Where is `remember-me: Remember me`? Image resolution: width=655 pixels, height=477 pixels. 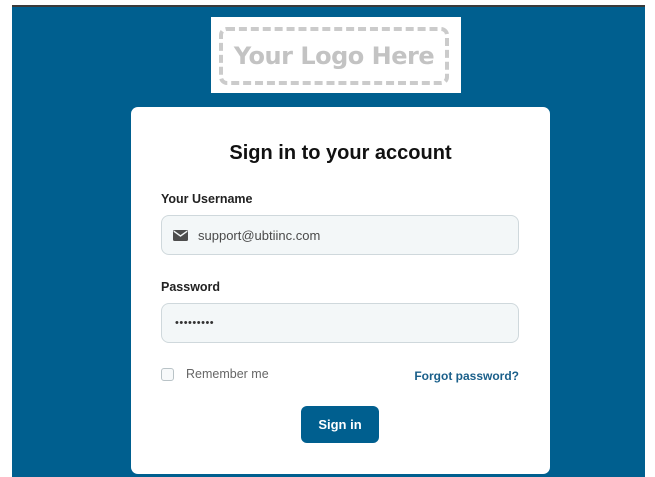 remember-me: Remember me is located at coordinates (215, 374).